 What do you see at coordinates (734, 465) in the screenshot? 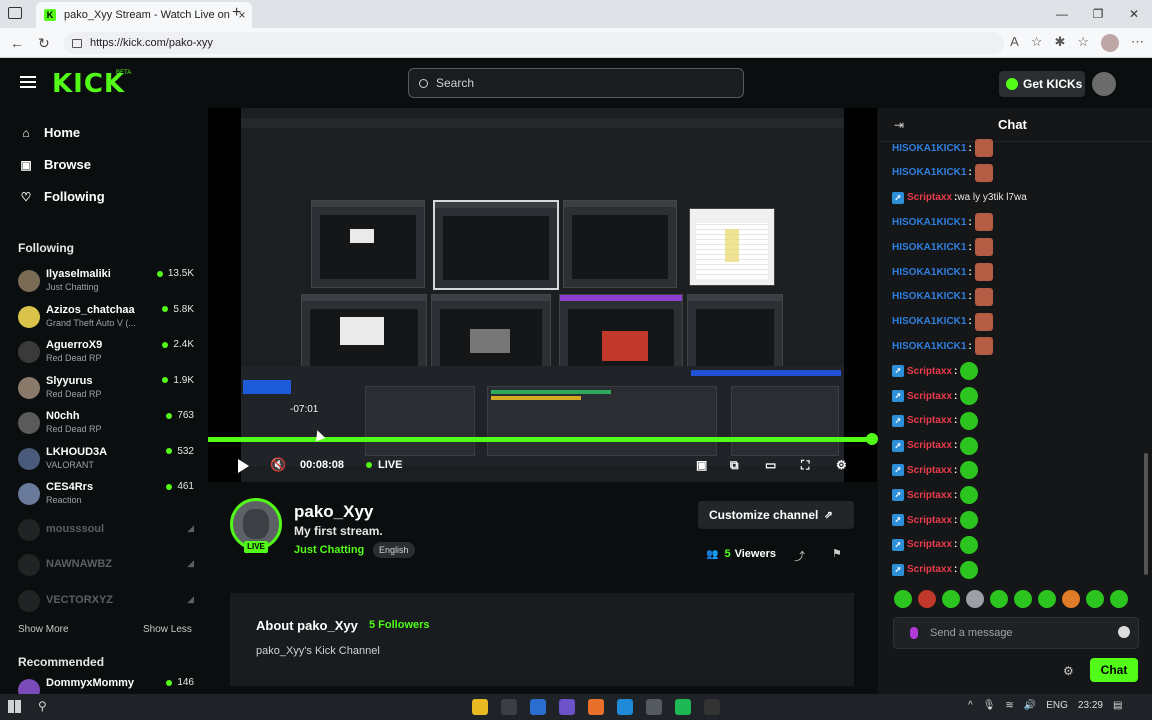
I see `pip-icon: ⧉` at bounding box center [734, 465].